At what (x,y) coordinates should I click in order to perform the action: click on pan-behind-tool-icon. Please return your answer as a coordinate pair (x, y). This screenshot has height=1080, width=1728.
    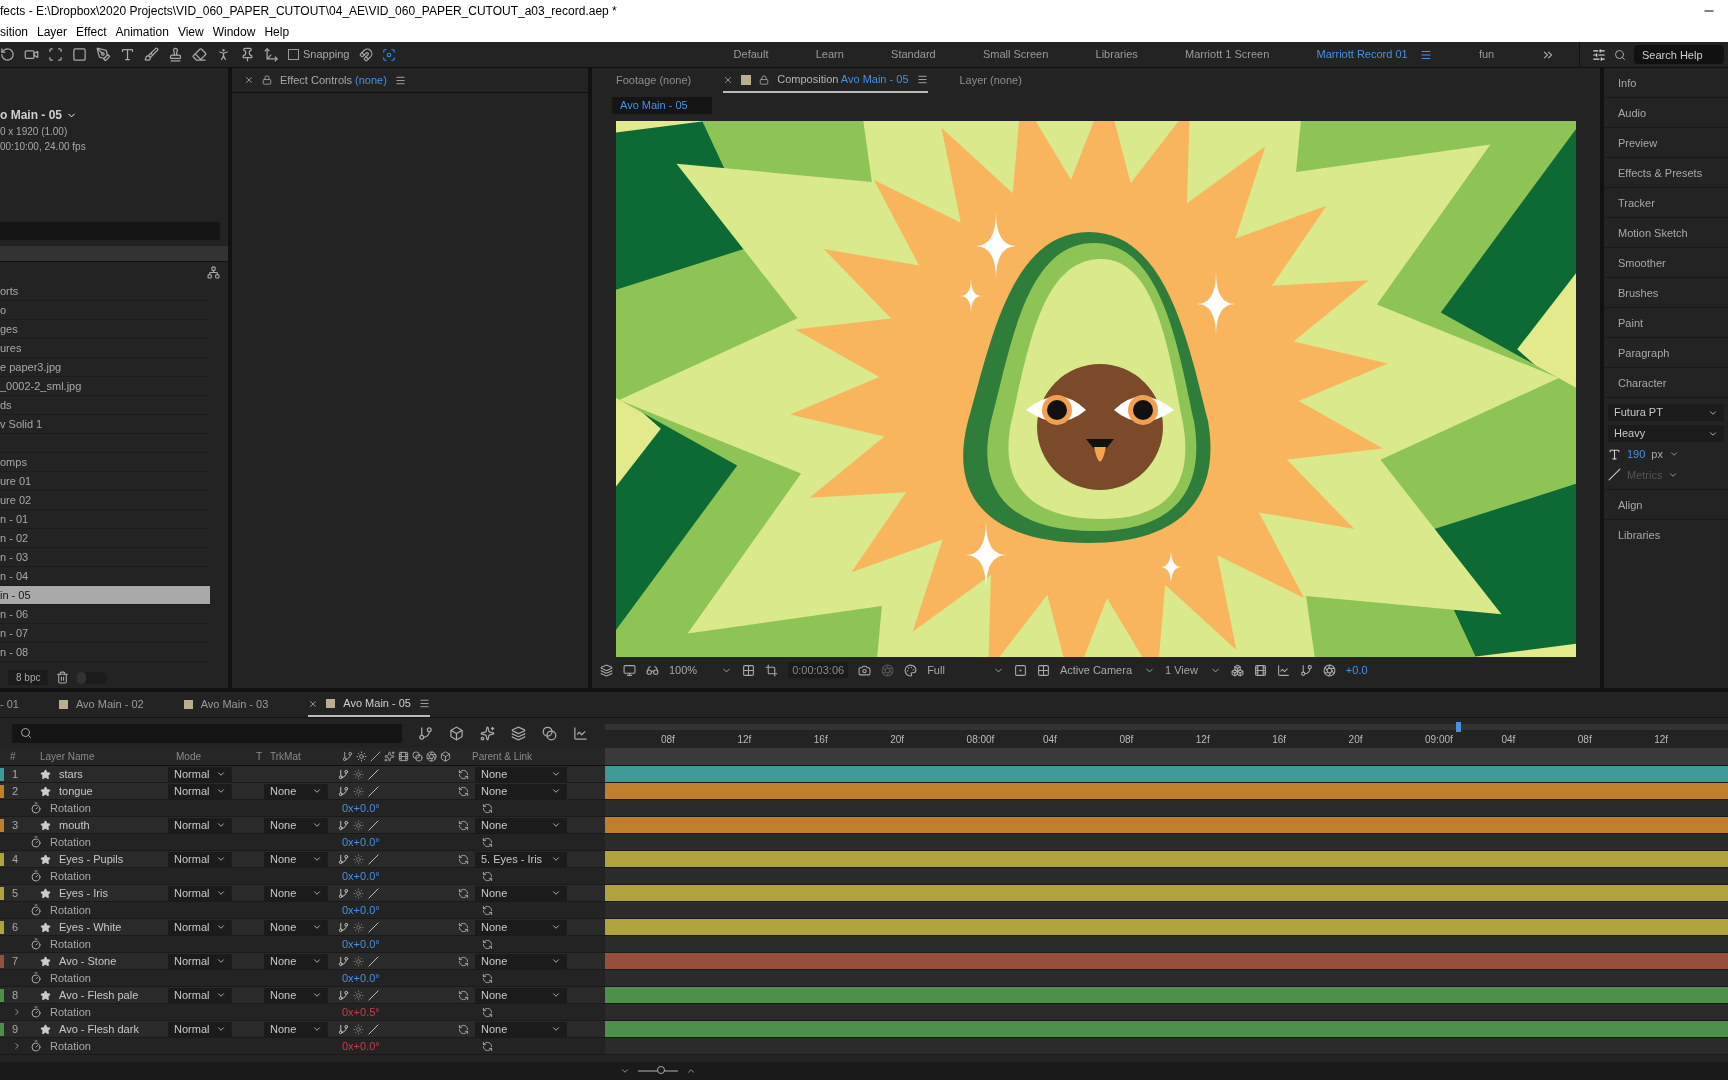
    Looking at the image, I should click on (55, 54).